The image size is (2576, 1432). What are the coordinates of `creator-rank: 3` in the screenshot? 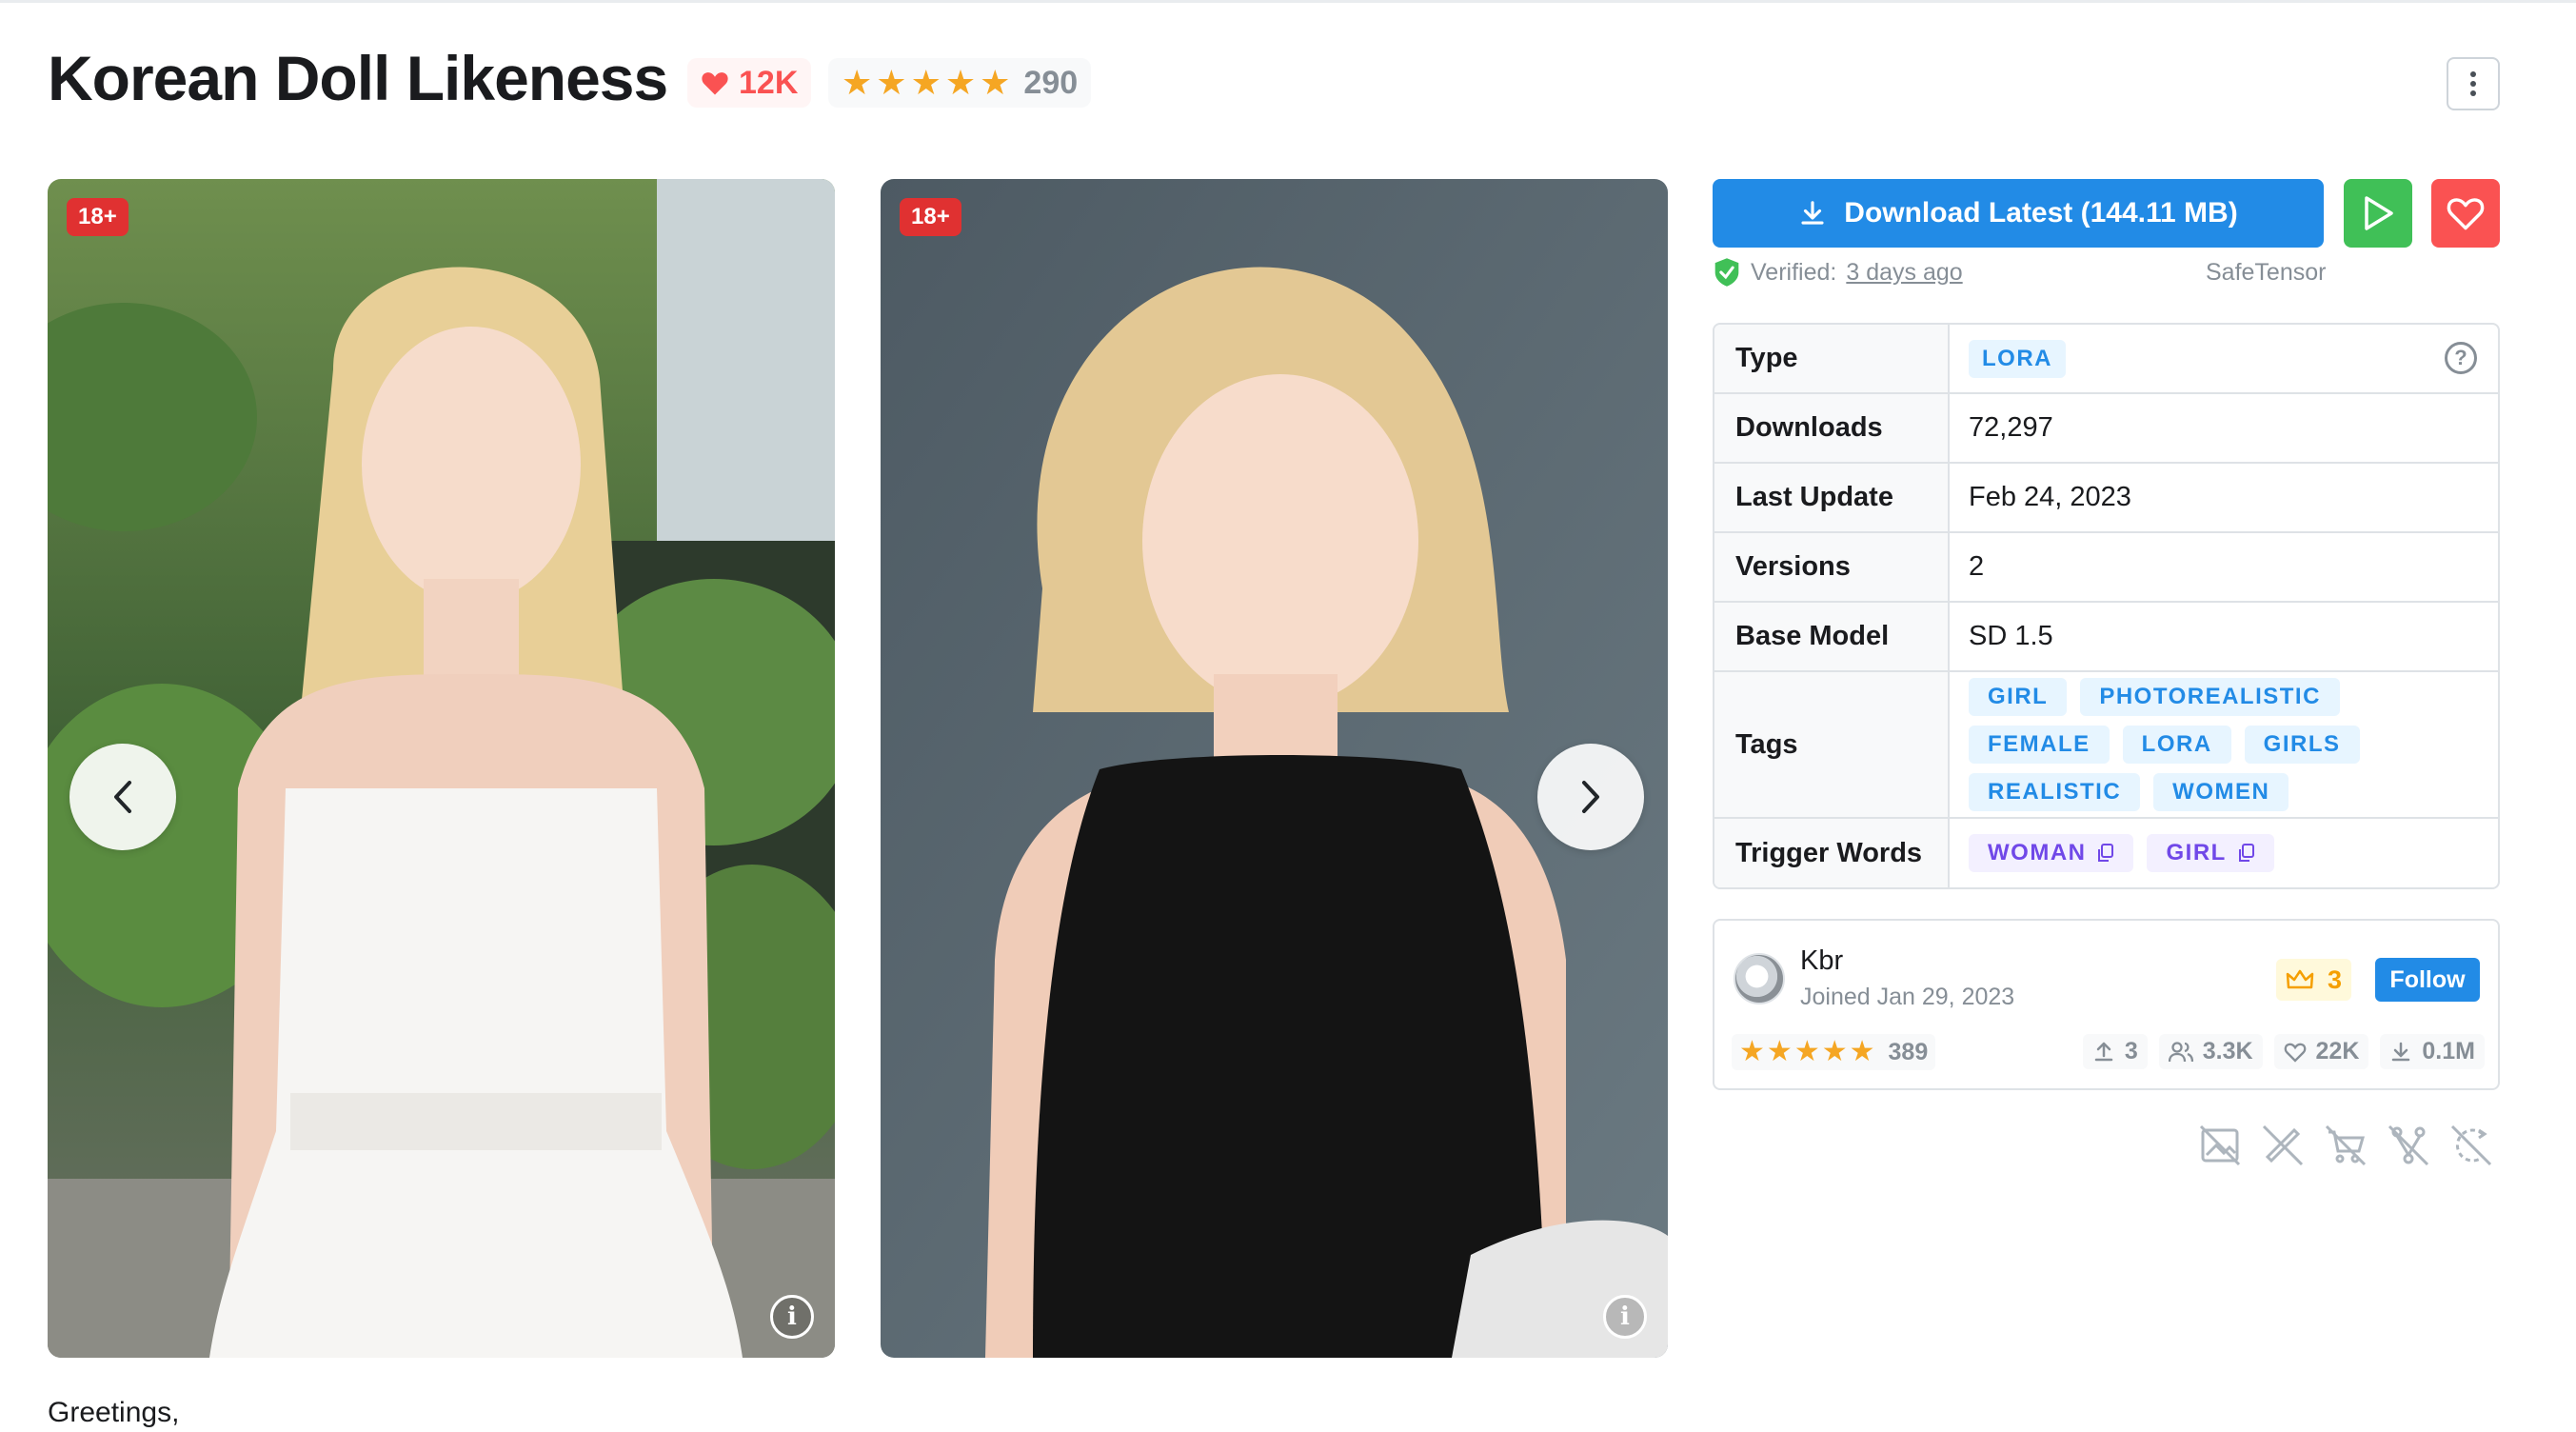 It's located at (2335, 980).